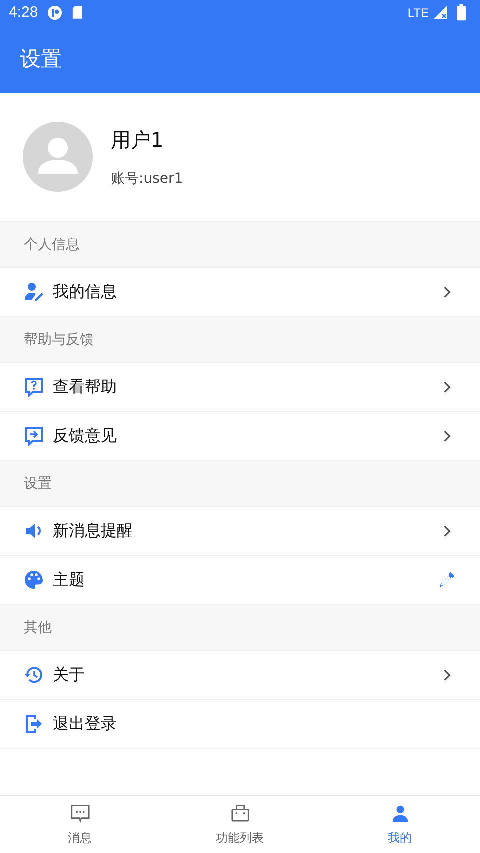 The width and height of the screenshot is (480, 853). I want to click on app-notification-icon, so click(55, 12).